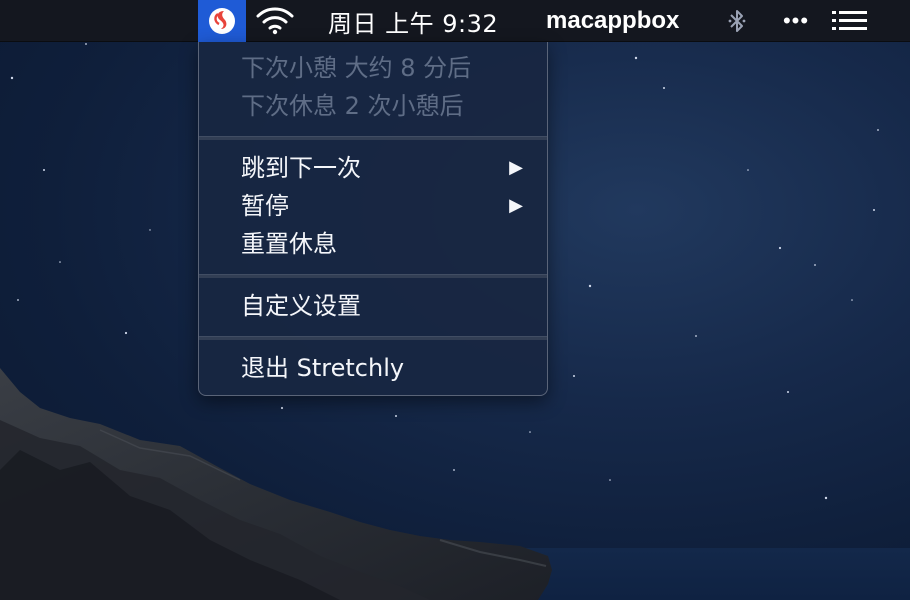 The height and width of the screenshot is (600, 910). What do you see at coordinates (289, 244) in the screenshot?
I see `reset-breaks-label: 重置休息` at bounding box center [289, 244].